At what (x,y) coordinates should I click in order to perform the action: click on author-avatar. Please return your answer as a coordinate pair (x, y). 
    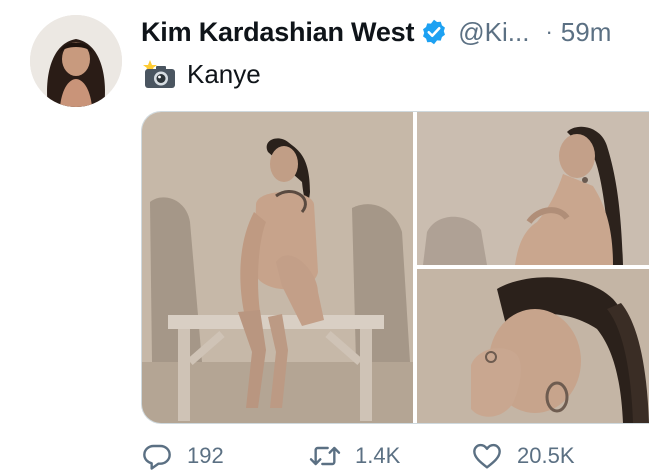
    Looking at the image, I should click on (76, 61).